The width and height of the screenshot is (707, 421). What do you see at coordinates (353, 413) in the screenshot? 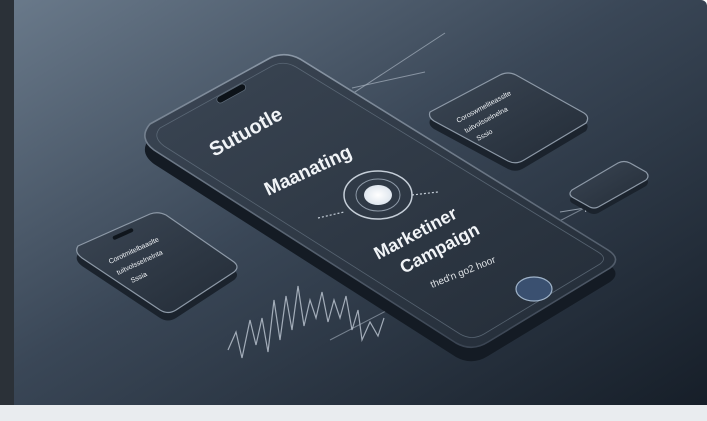
I see `bottom-border-bar` at bounding box center [353, 413].